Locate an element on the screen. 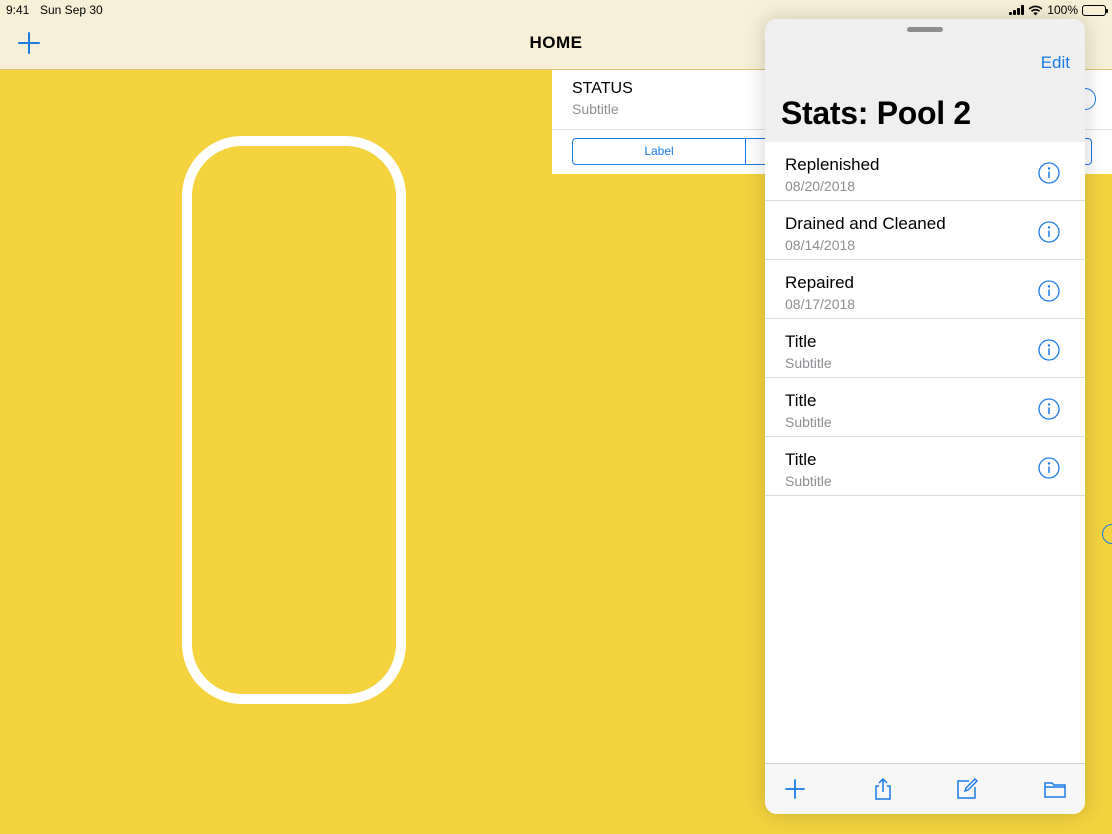 This screenshot has width=1112, height=834. item-title: Drained and Cleaned is located at coordinates (865, 223).